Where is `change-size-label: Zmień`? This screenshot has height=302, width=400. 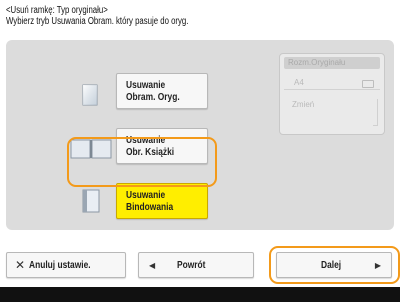 change-size-label: Zmień is located at coordinates (303, 104).